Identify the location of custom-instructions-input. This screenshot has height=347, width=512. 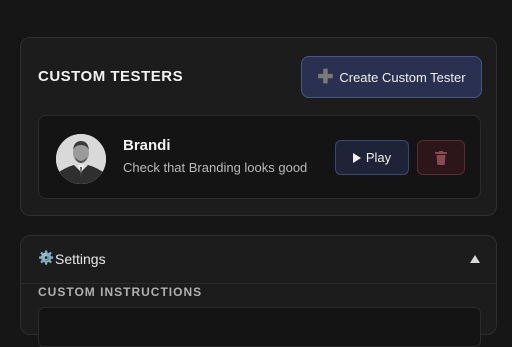
(259, 327).